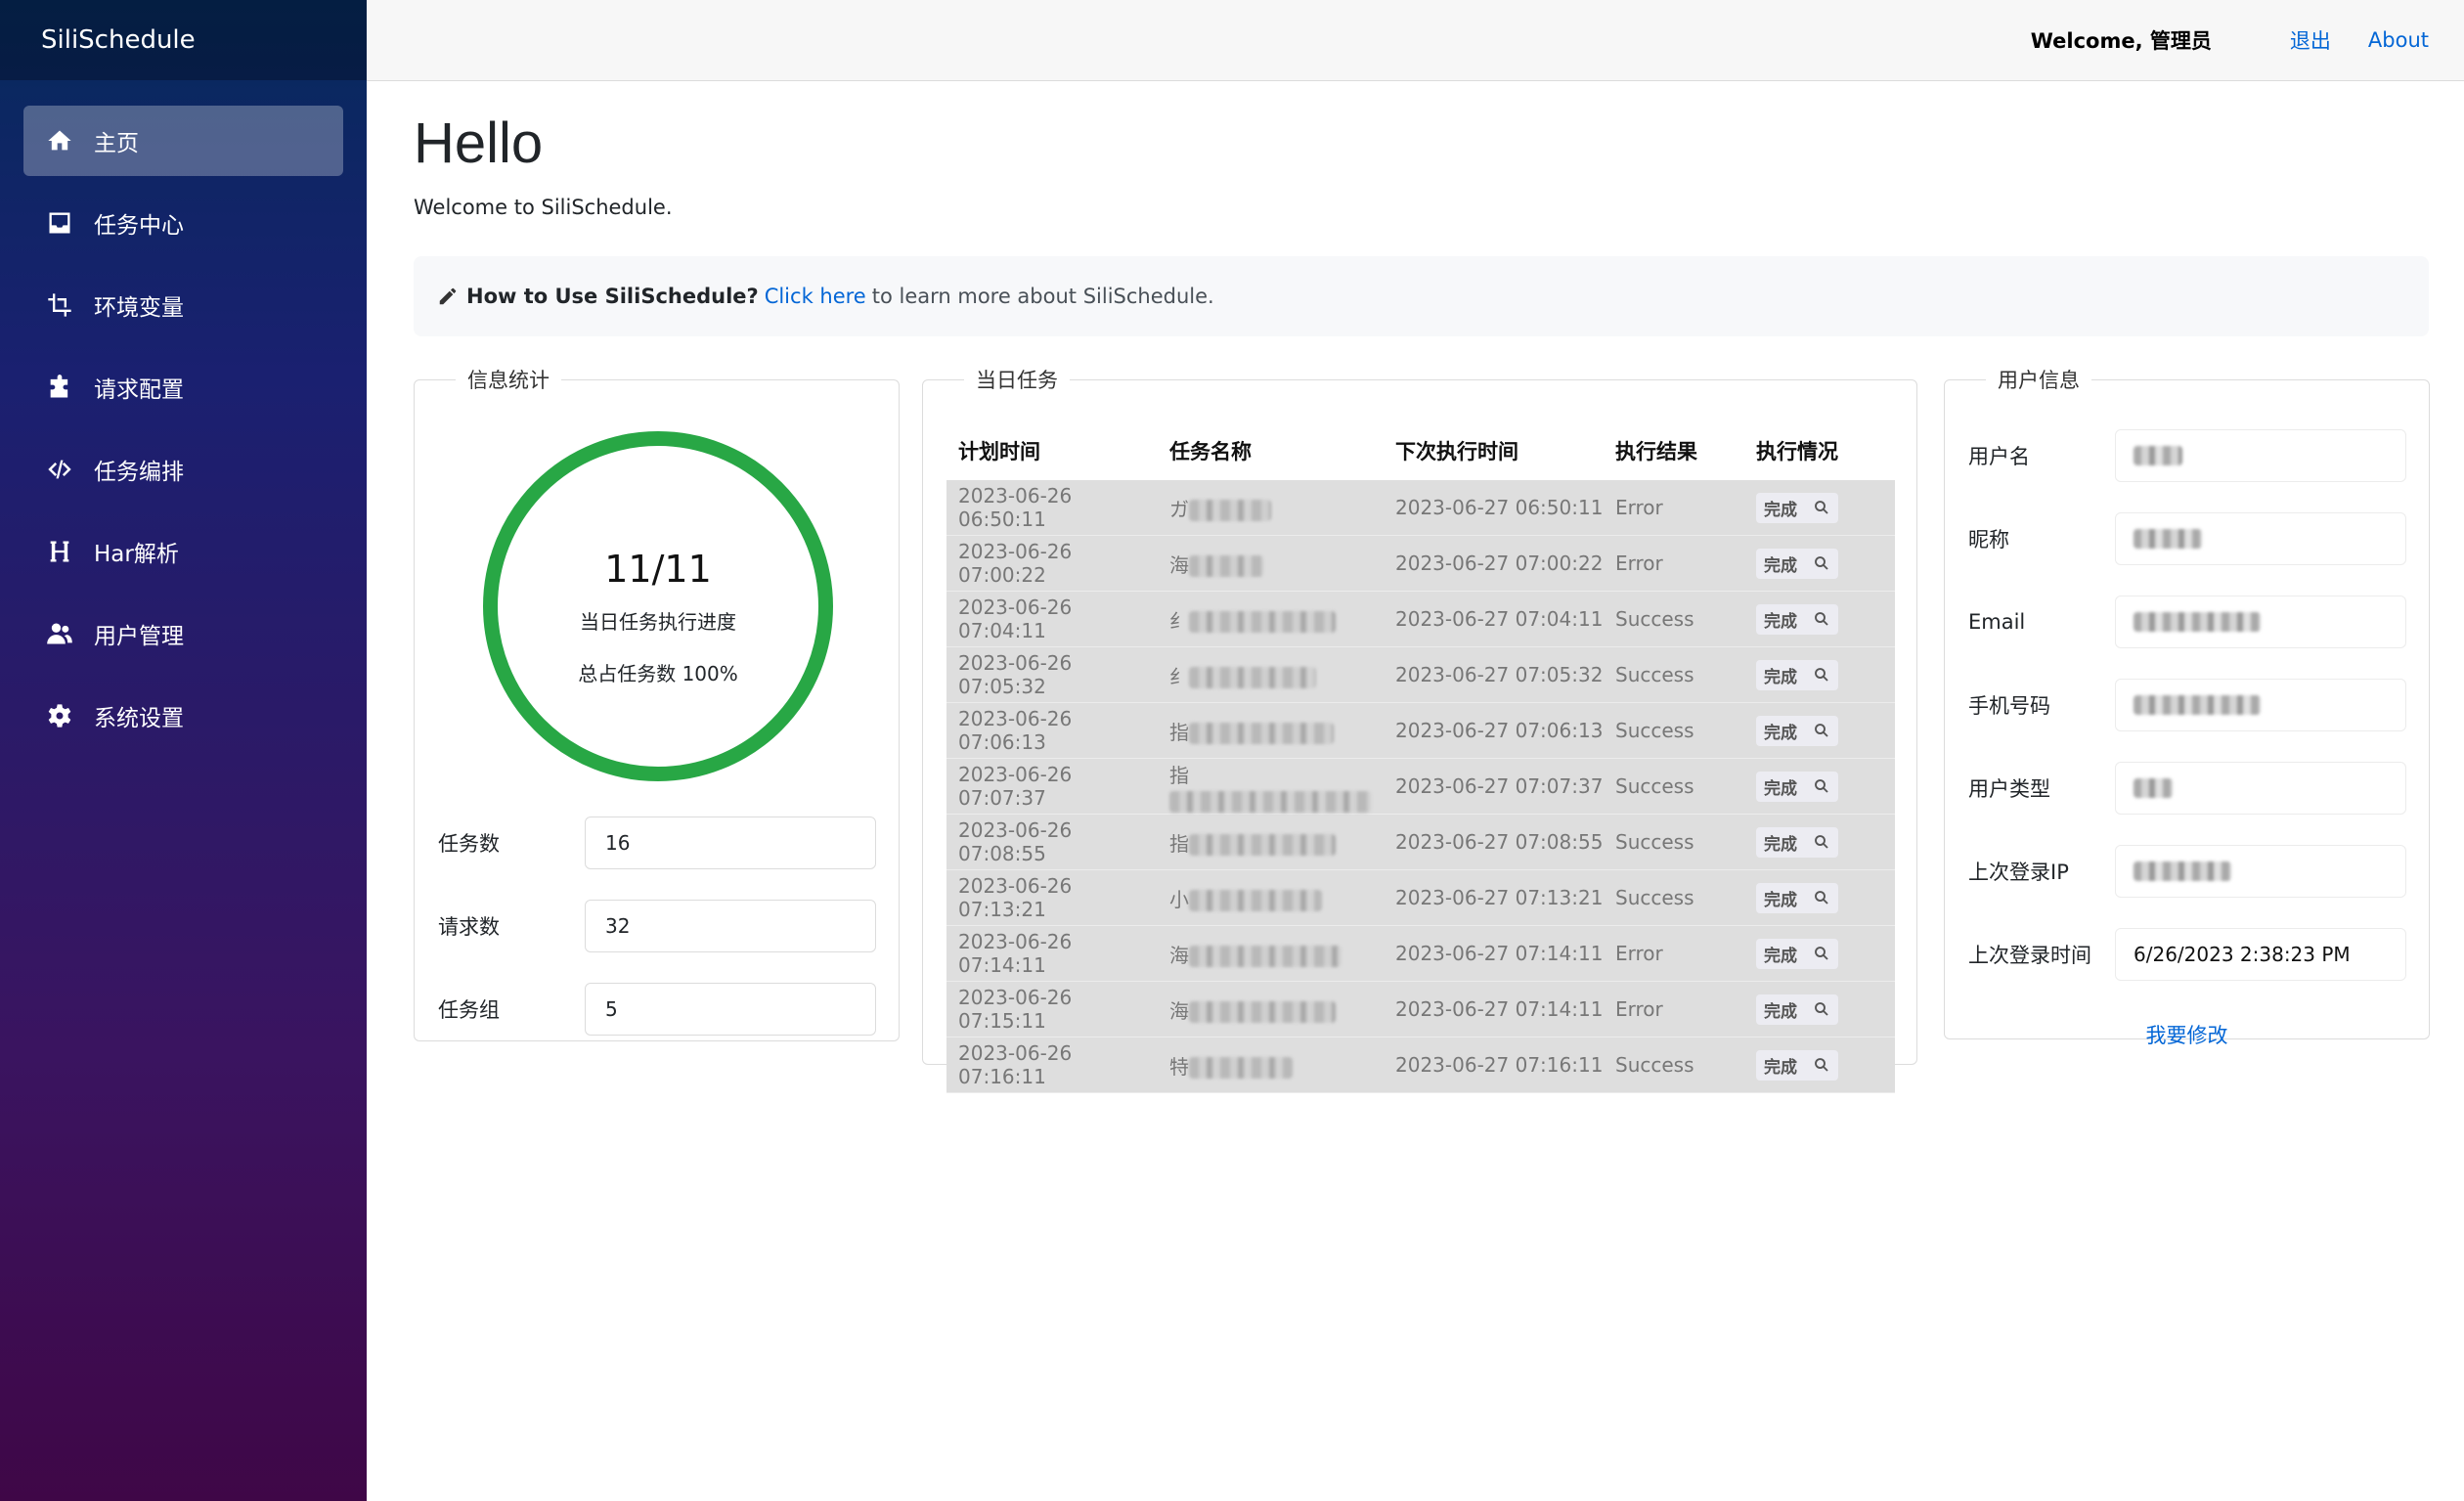 Image resolution: width=2464 pixels, height=1501 pixels. What do you see at coordinates (1274, 898) in the screenshot?
I see `task-name: 小` at bounding box center [1274, 898].